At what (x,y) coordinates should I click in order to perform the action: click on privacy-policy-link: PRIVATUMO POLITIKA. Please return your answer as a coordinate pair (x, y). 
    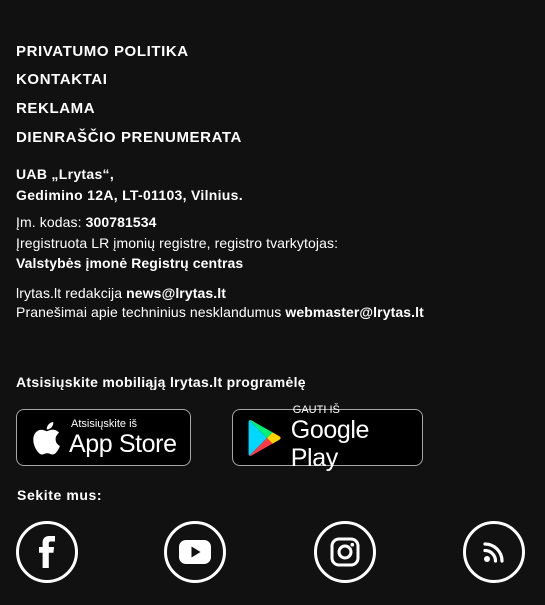
    Looking at the image, I should click on (102, 52).